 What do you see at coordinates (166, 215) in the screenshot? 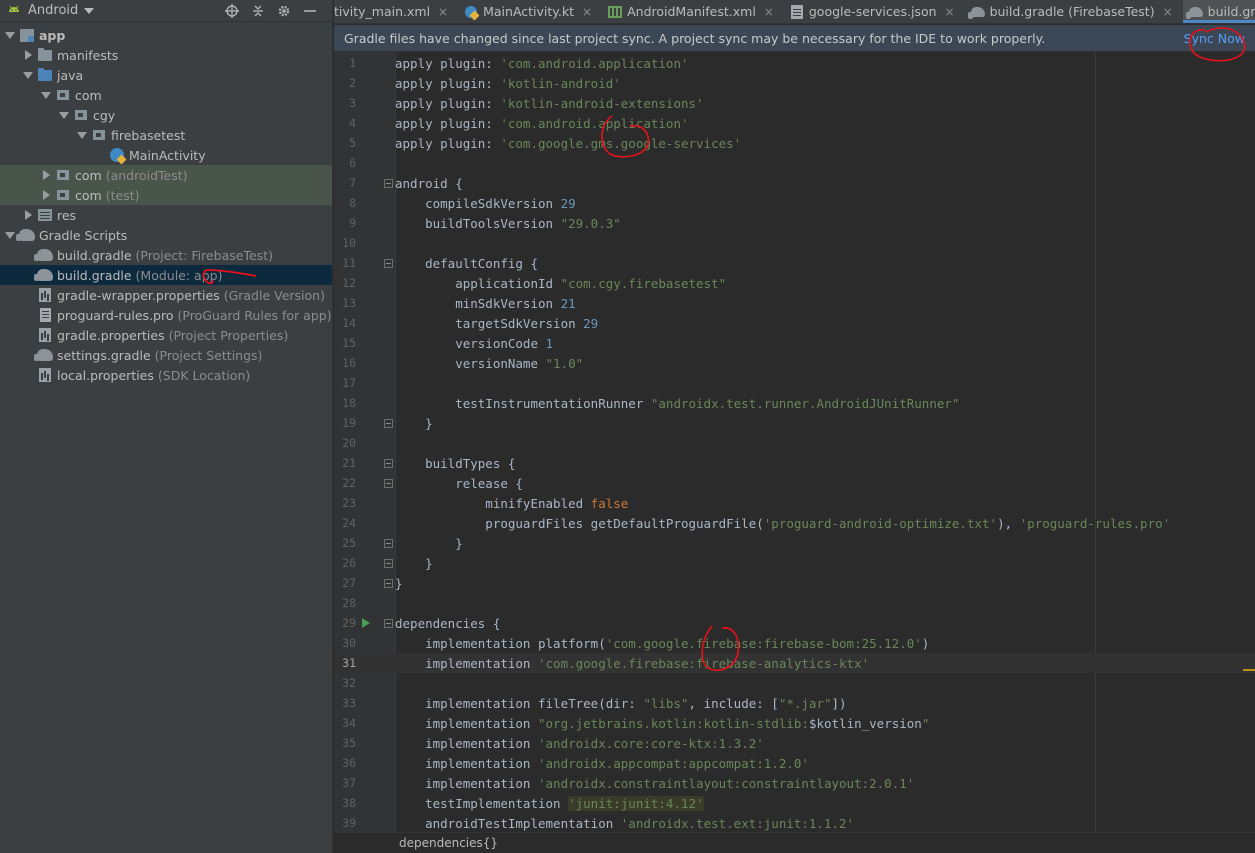
I see `tree-item: res` at bounding box center [166, 215].